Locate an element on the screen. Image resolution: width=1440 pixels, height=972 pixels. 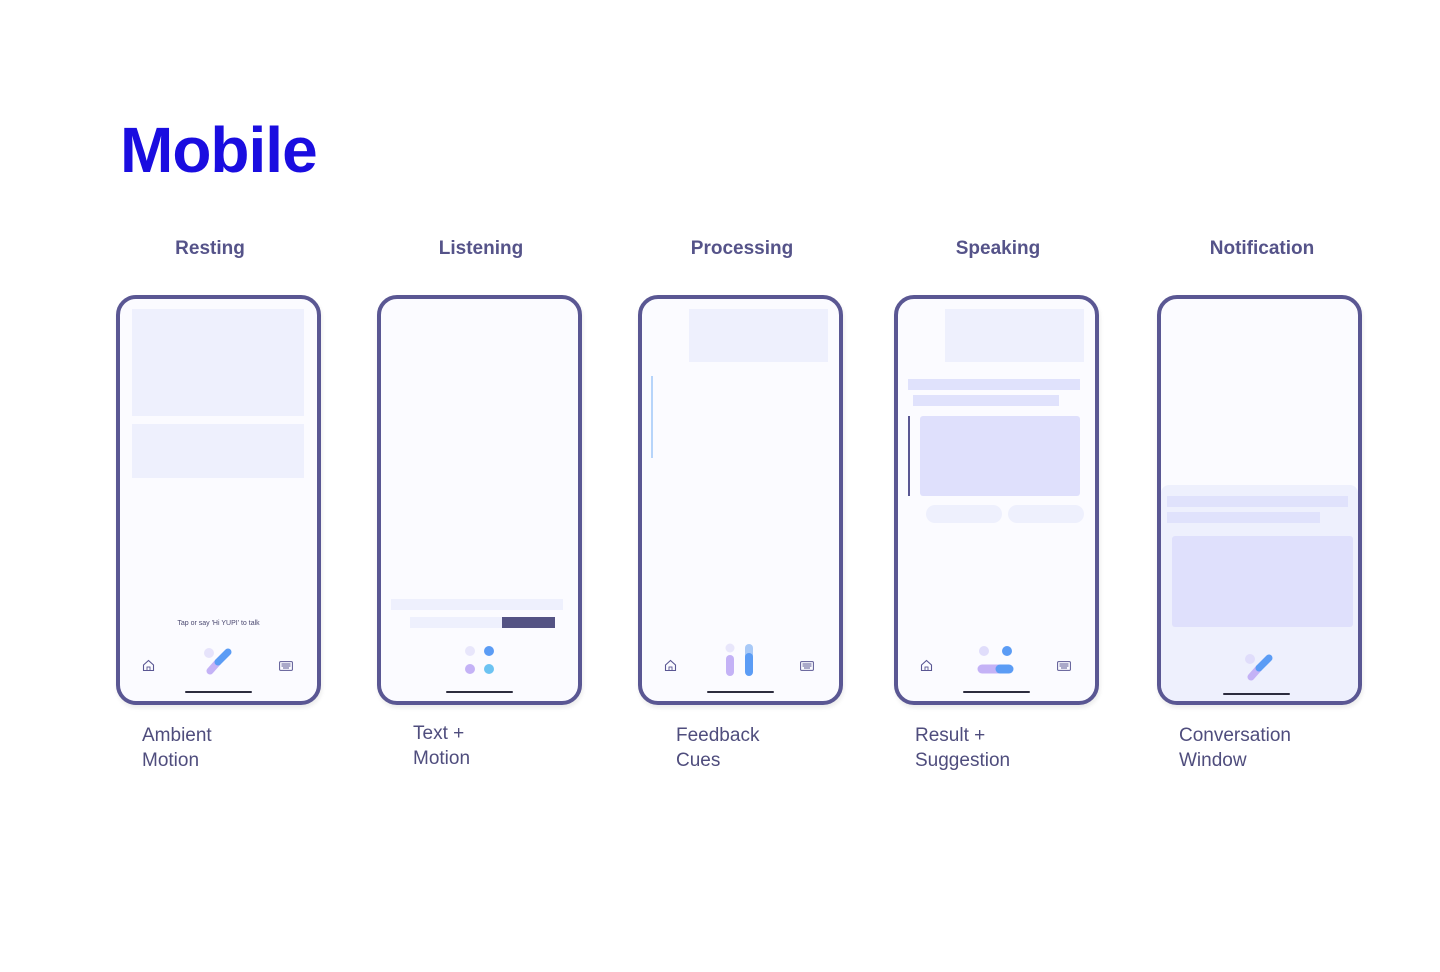
result-card is located at coordinates (1000, 456).